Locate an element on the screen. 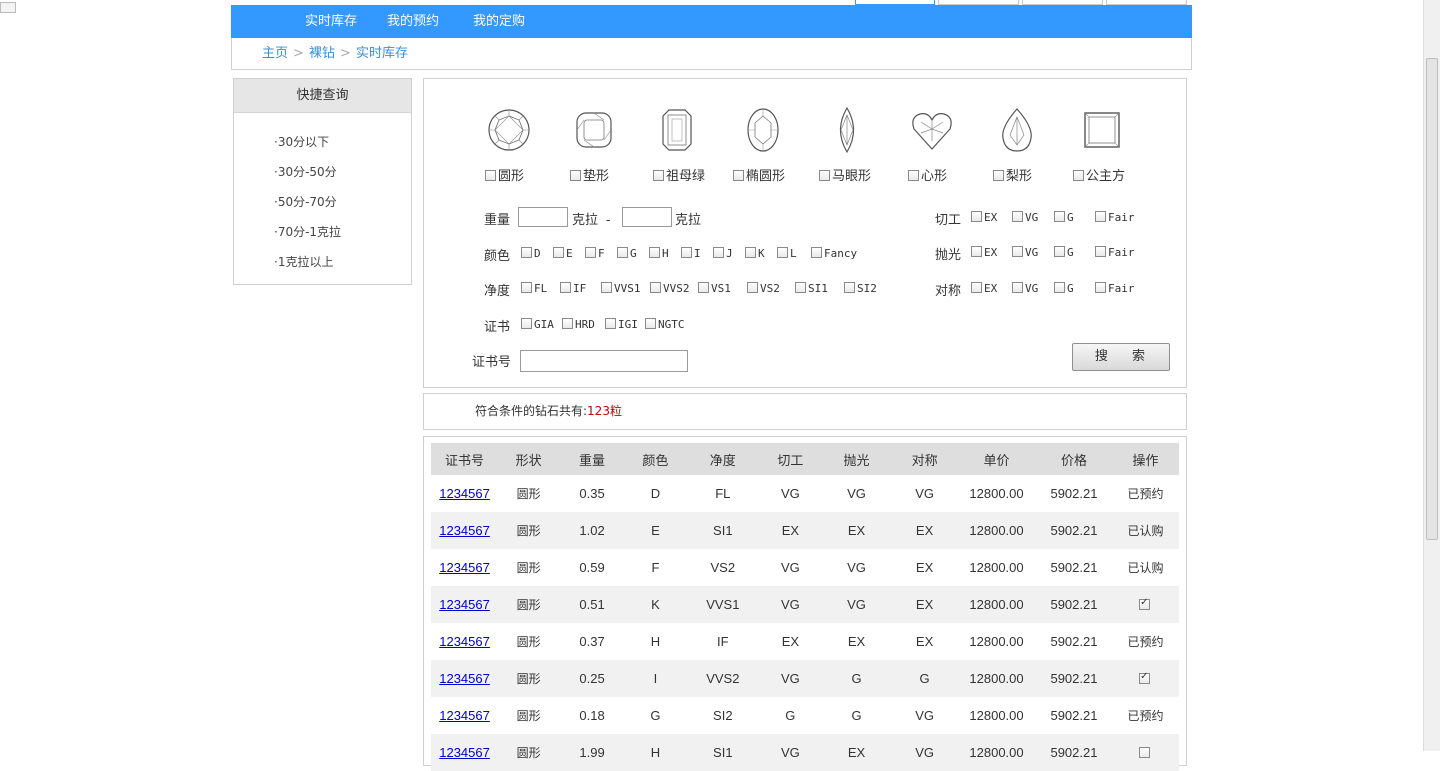 The height and width of the screenshot is (771, 1440). scrollbar-thumb is located at coordinates (1432, 299).